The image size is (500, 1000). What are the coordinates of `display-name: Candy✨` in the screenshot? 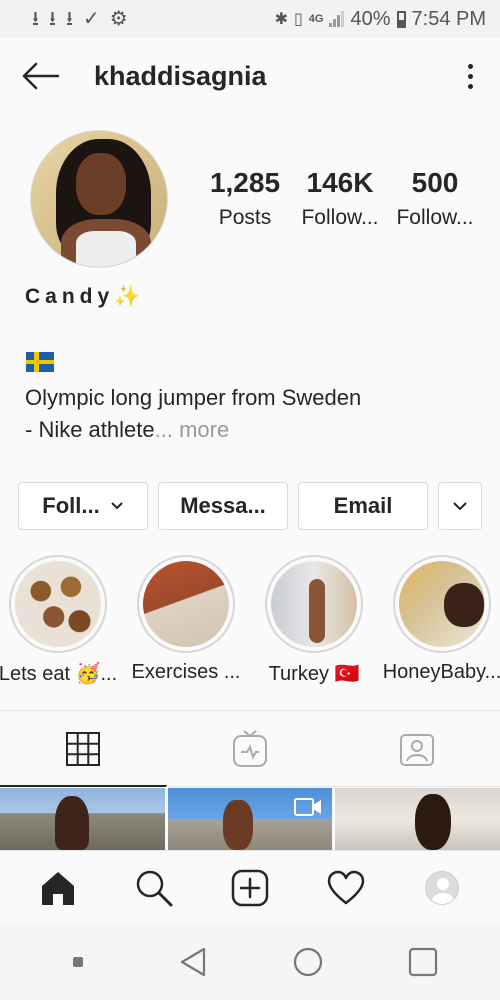 It's located at (85, 296).